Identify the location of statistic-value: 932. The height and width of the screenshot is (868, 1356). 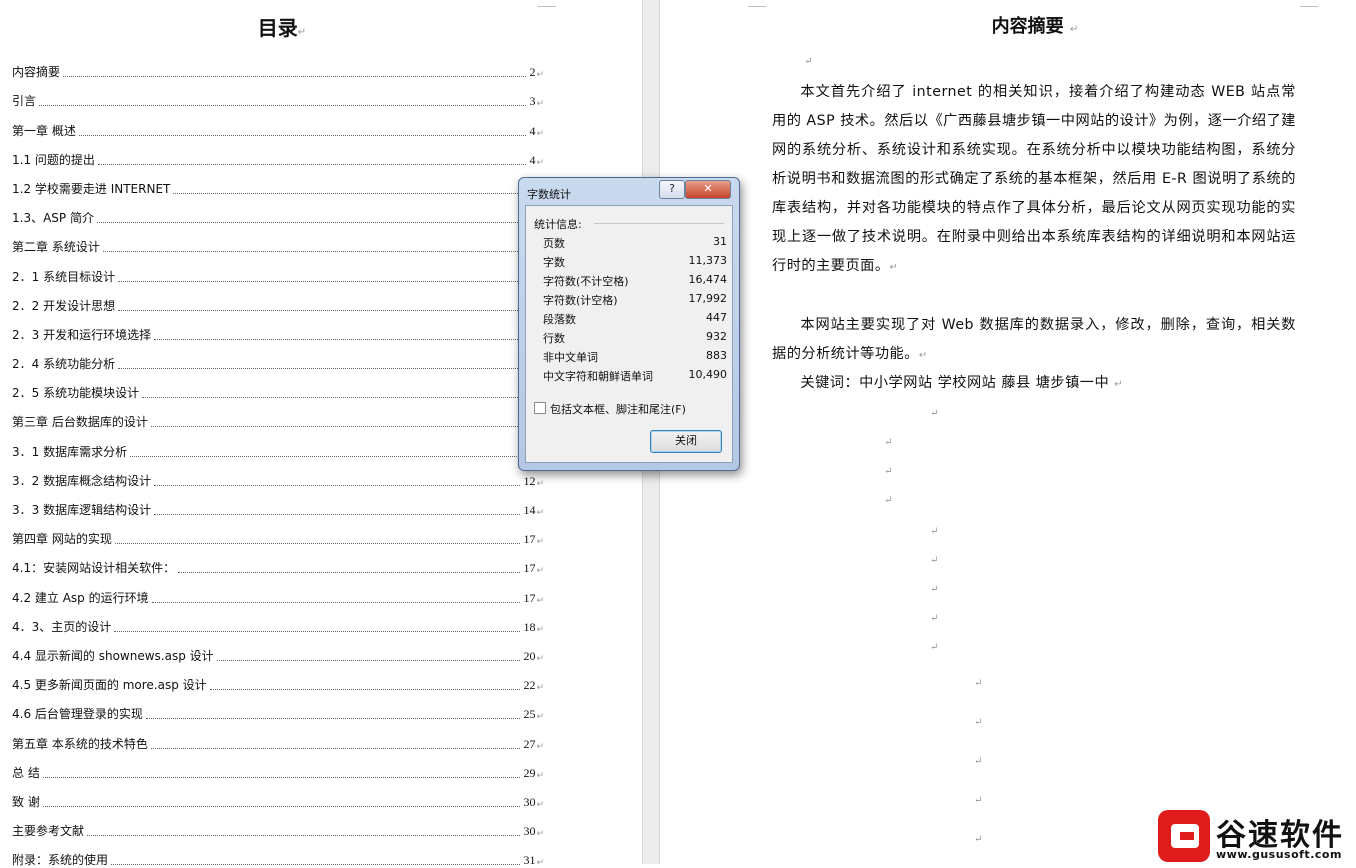
(716, 336).